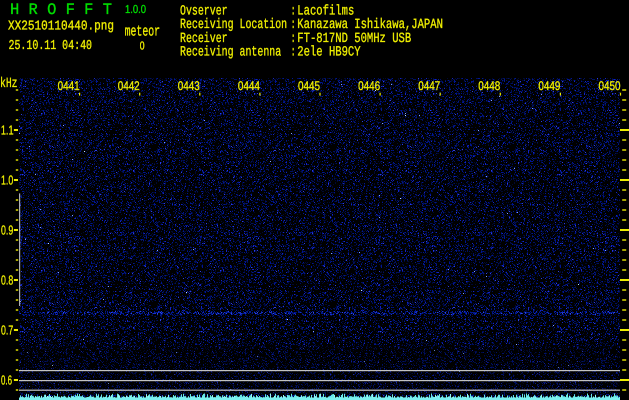  I want to click on svg-text: Receiving antenna, so click(230, 53).